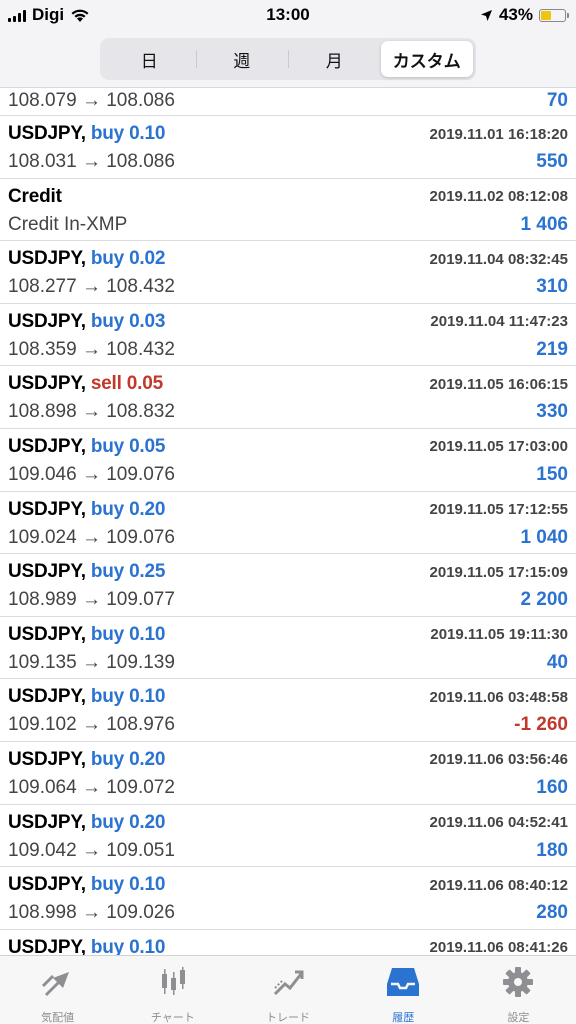  I want to click on battery-percentage: 43%, so click(515, 14).